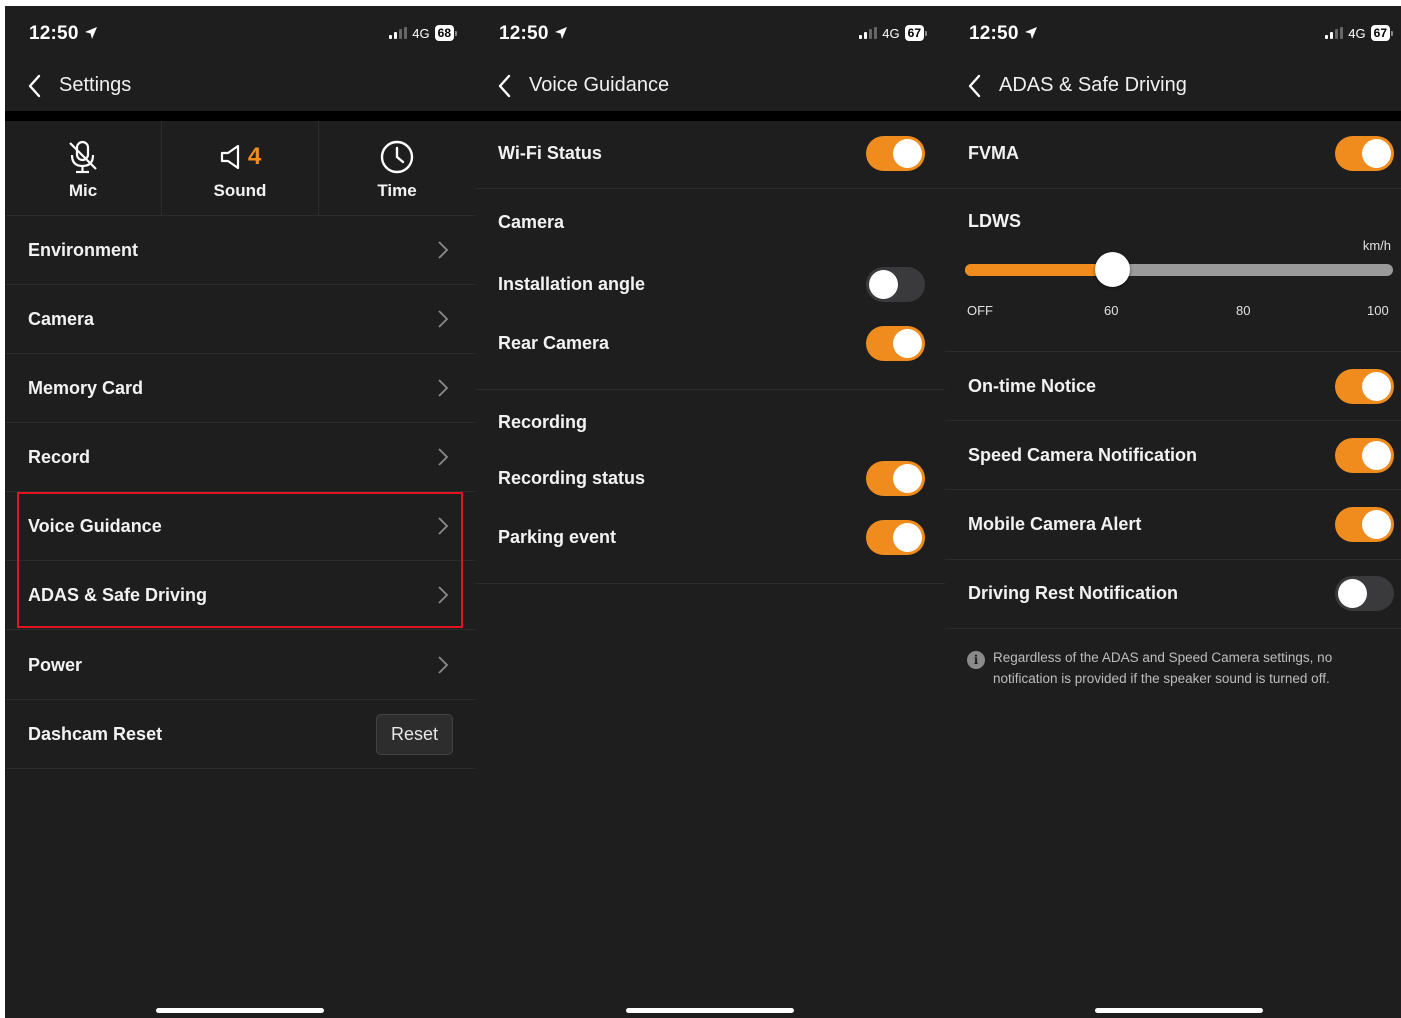  What do you see at coordinates (397, 190) in the screenshot?
I see `quick-time-label: Time` at bounding box center [397, 190].